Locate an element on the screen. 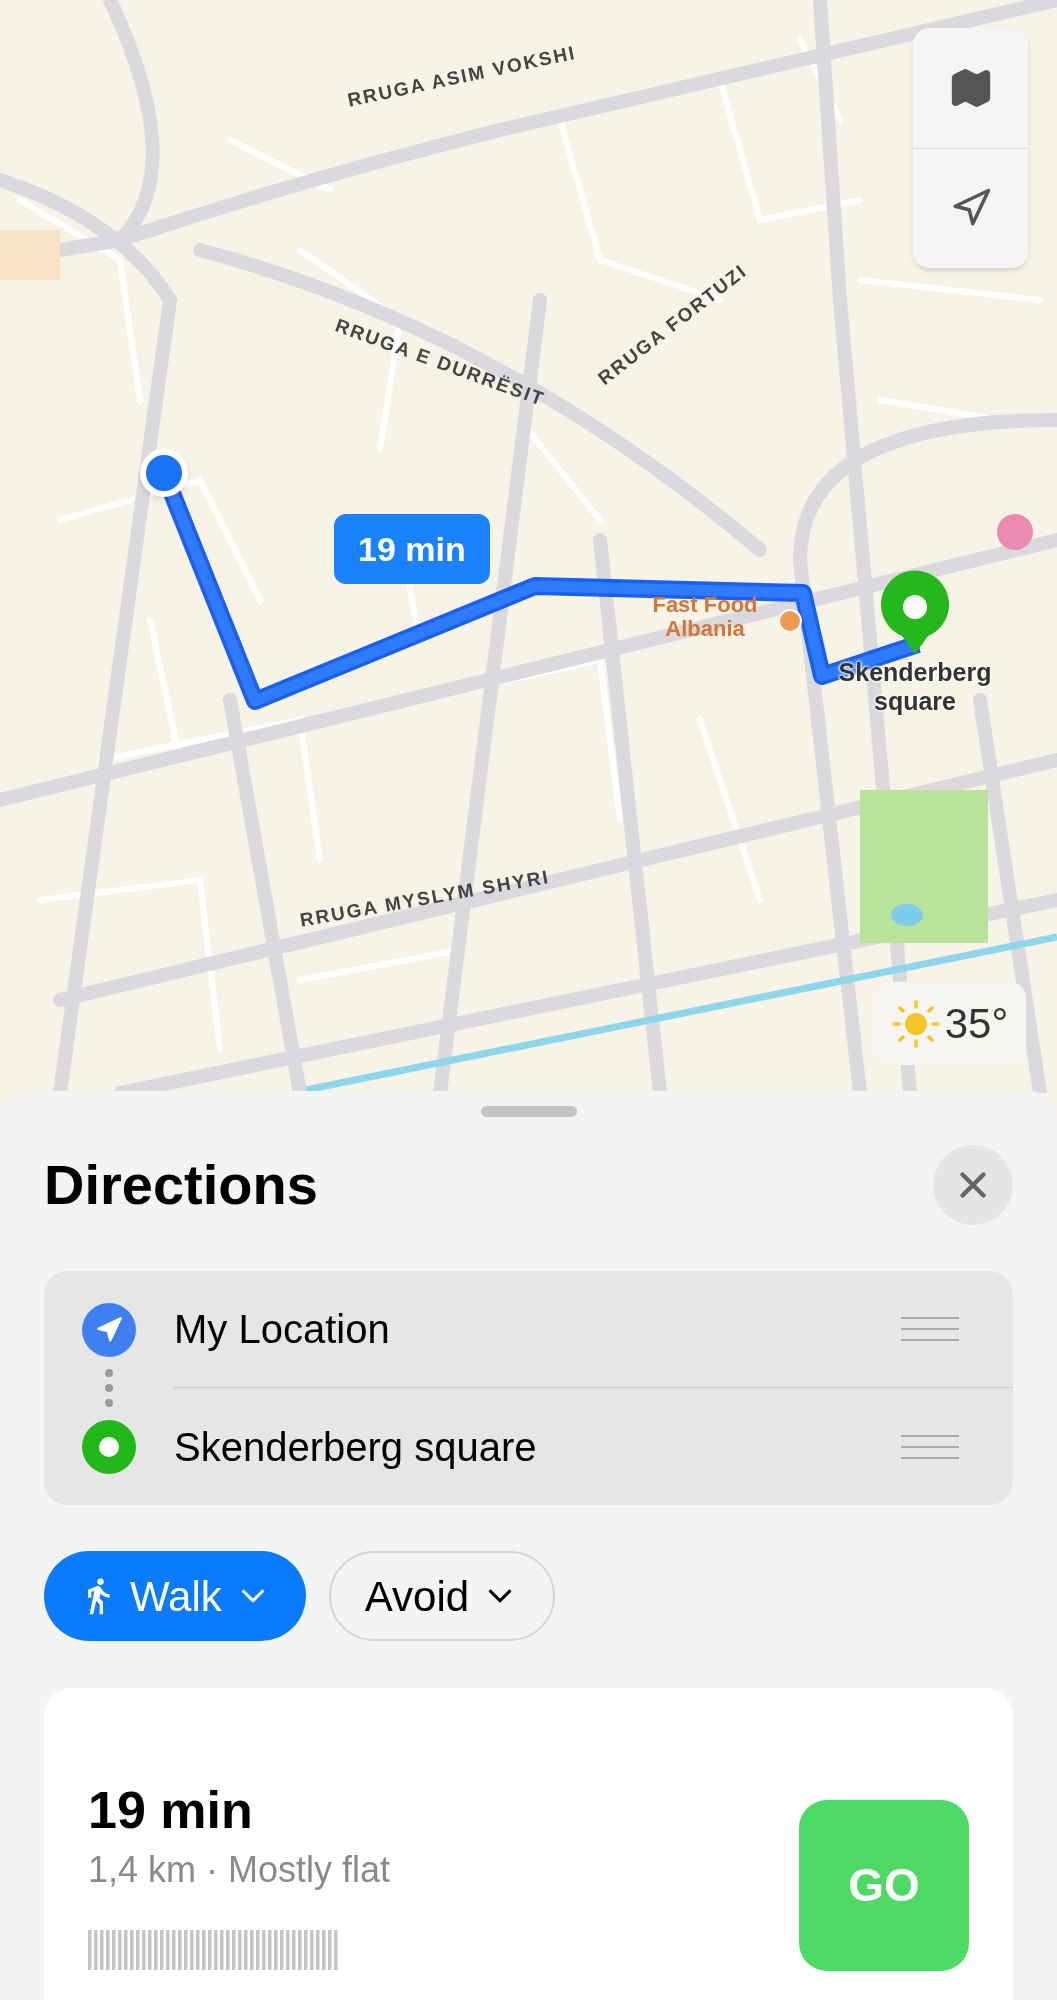 This screenshot has height=2000, width=1057. temperature-text: 35° is located at coordinates (976, 1024).